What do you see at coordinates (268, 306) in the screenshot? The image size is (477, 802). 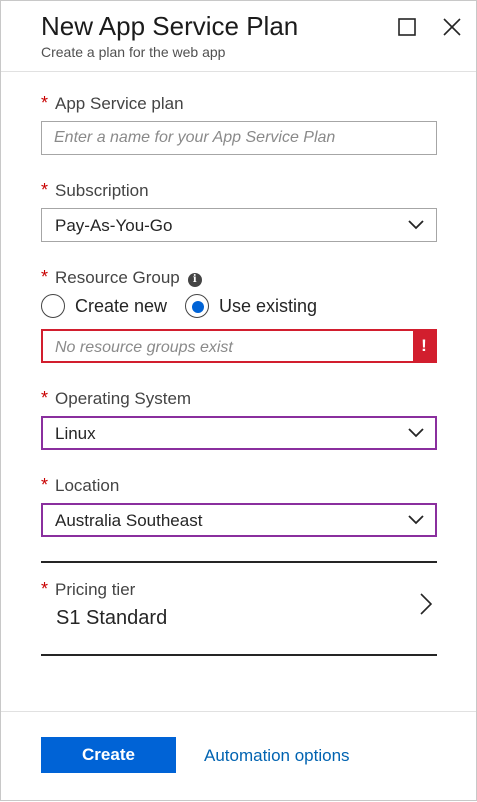 I see `use-existing-label: Use existing` at bounding box center [268, 306].